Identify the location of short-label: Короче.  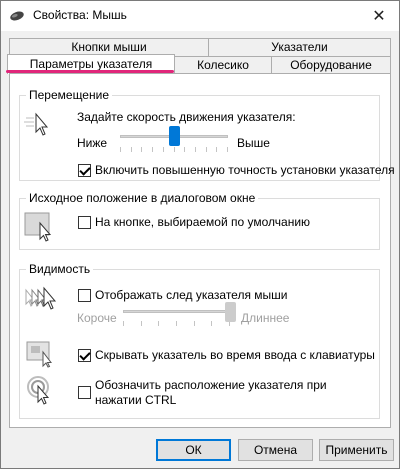
(97, 318).